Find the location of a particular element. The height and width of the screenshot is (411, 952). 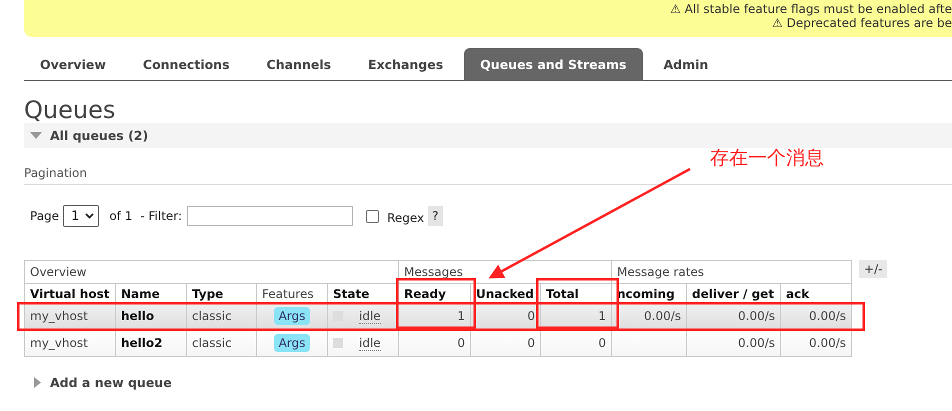

page-title: Queues is located at coordinates (70, 110).